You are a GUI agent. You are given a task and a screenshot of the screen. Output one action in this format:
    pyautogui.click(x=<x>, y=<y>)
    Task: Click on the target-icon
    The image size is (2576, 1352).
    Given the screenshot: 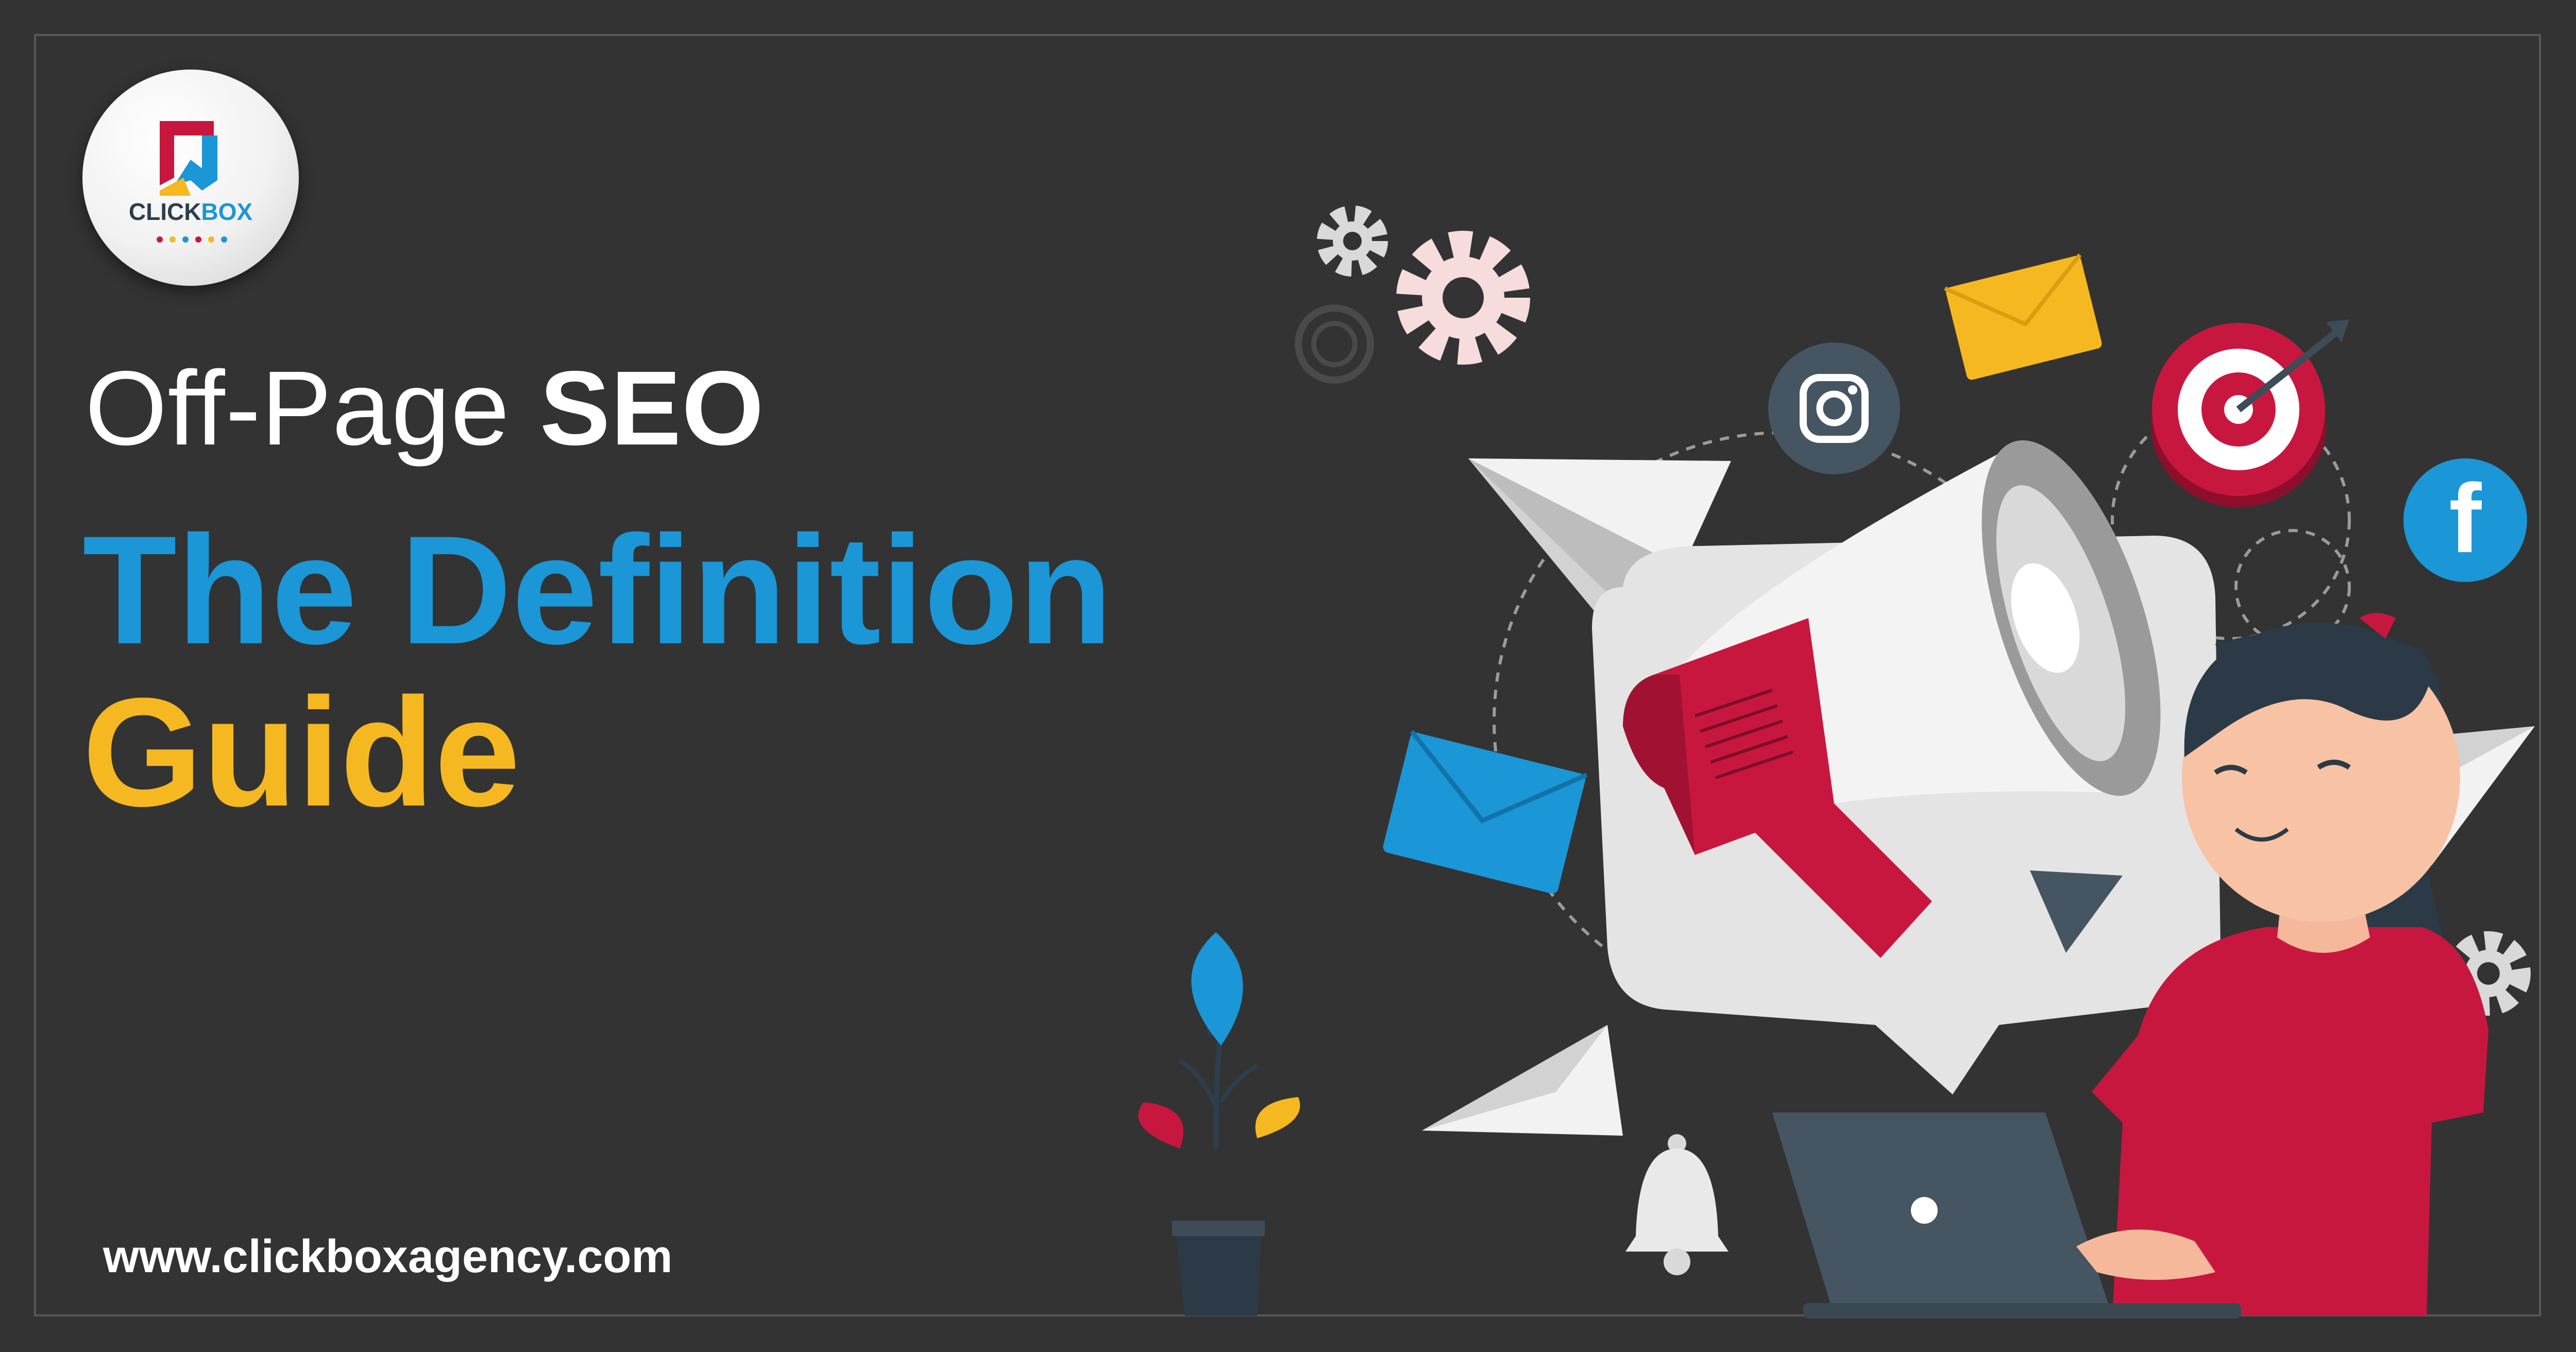 What is the action you would take?
    pyautogui.click(x=2250, y=413)
    